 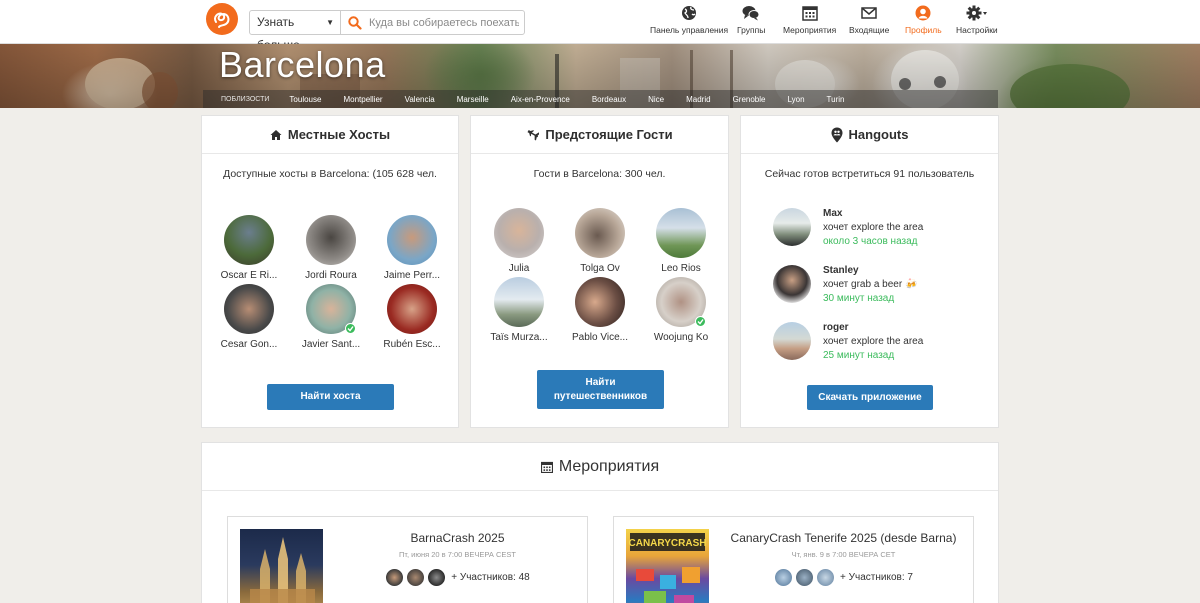 I want to click on logo-icon, so click(x=222, y=20).